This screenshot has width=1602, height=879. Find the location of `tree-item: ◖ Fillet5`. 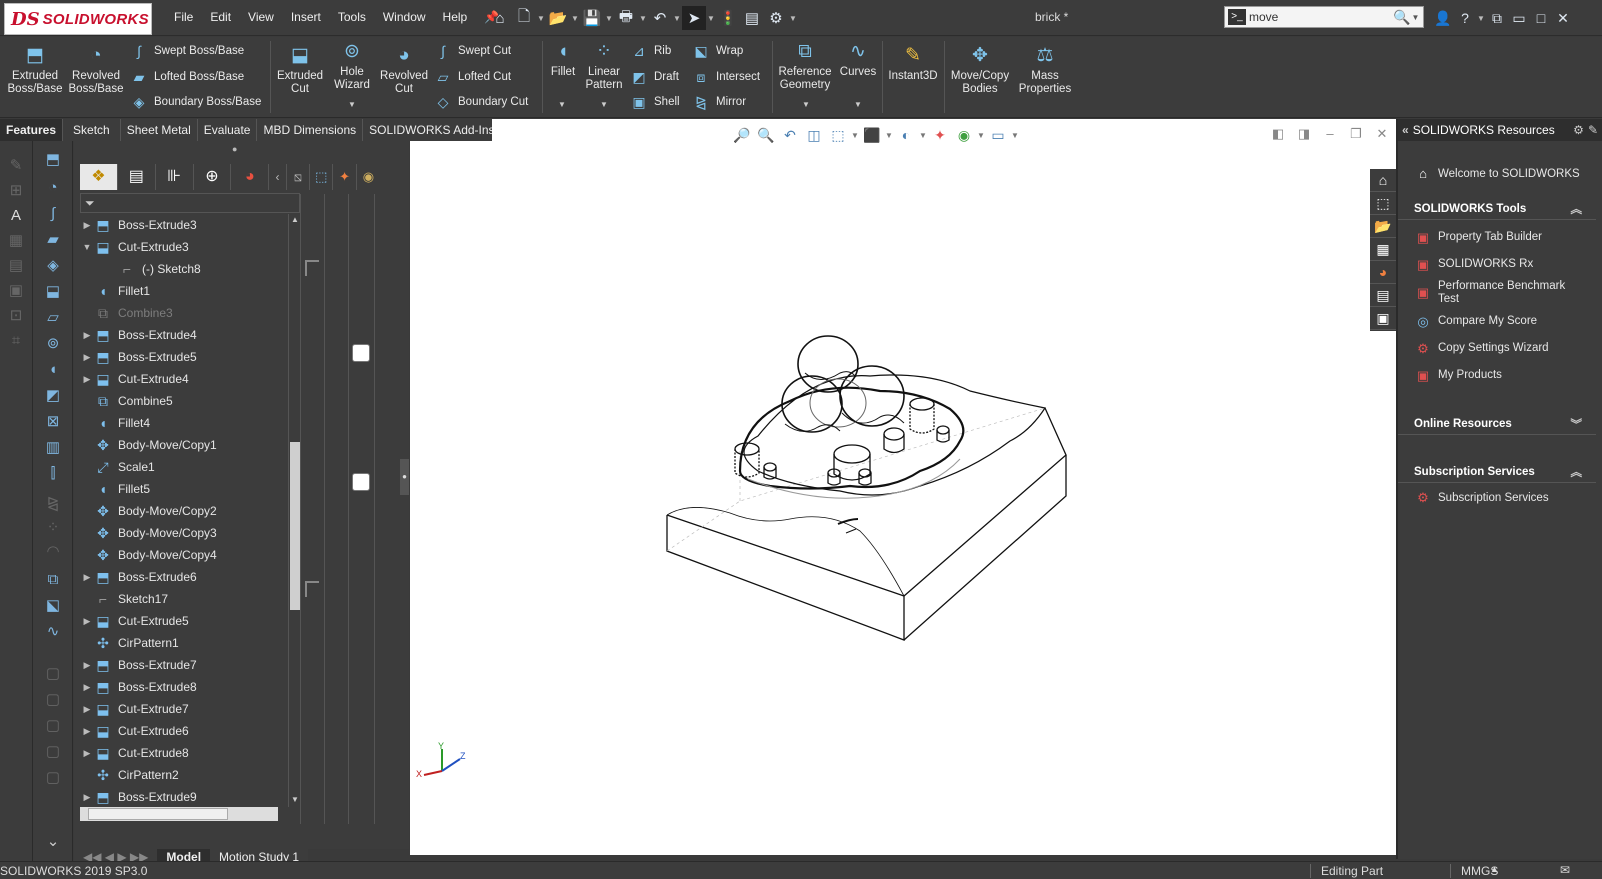

tree-item: ◖ Fillet5 is located at coordinates (184, 489).